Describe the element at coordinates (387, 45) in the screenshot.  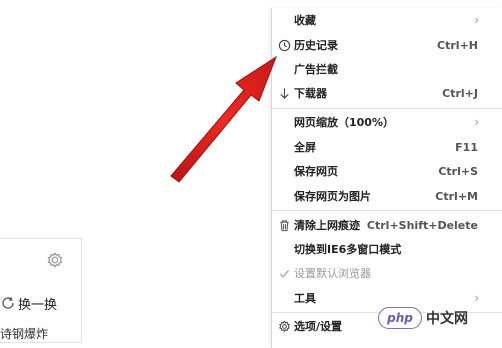
I see `menu-item-history: 历史记录 Ctrl+H` at that location.